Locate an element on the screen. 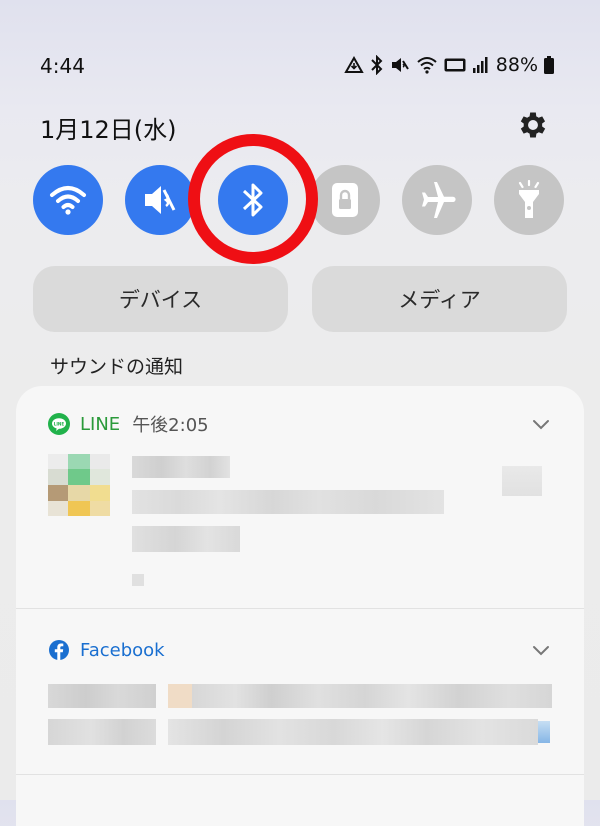  battery-percent: 88% is located at coordinates (516, 65).